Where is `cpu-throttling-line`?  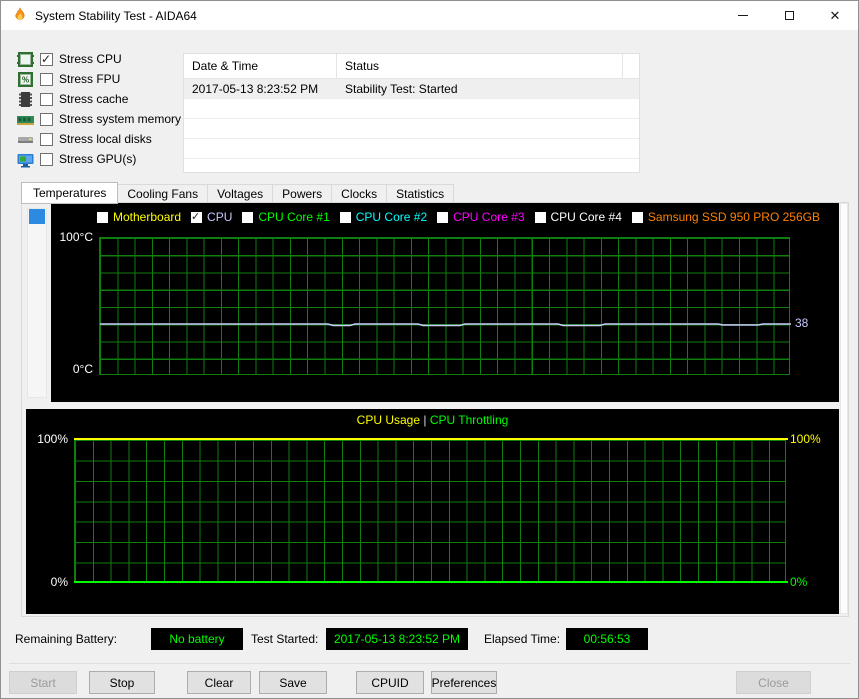 cpu-throttling-line is located at coordinates (431, 582).